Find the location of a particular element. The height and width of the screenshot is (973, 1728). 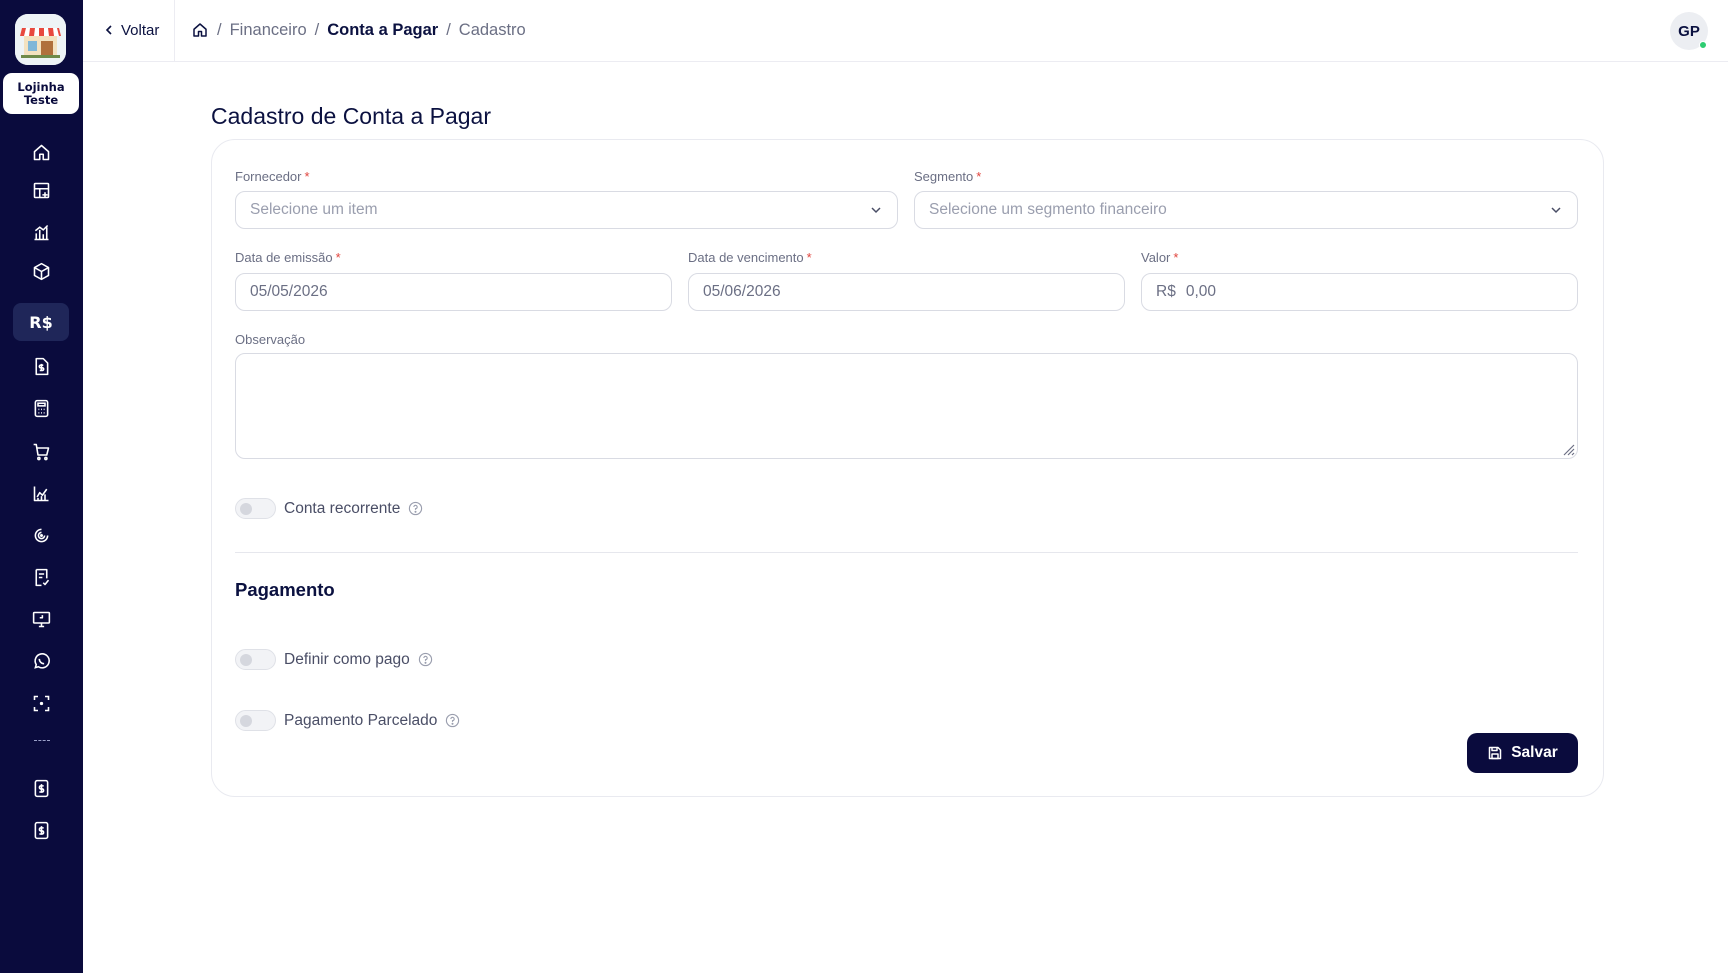

nav-calculator is located at coordinates (41, 408).